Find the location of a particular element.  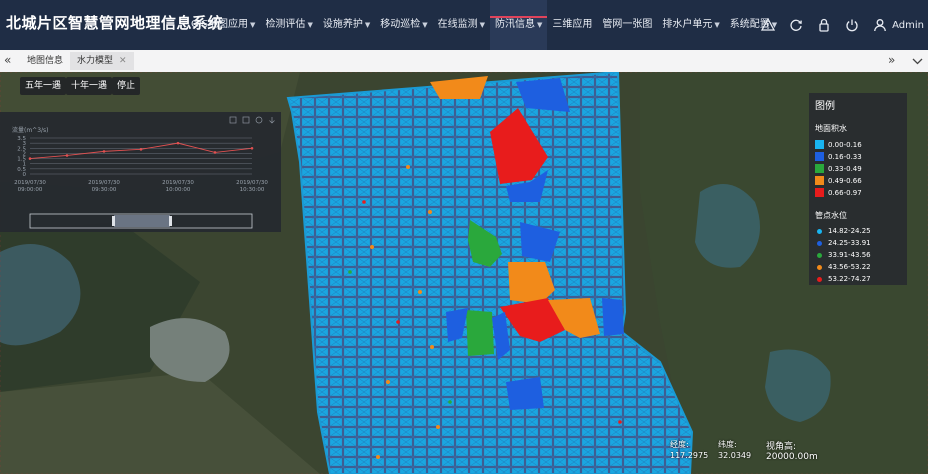

nav-label: GIS地图应用 is located at coordinates (220, 24).